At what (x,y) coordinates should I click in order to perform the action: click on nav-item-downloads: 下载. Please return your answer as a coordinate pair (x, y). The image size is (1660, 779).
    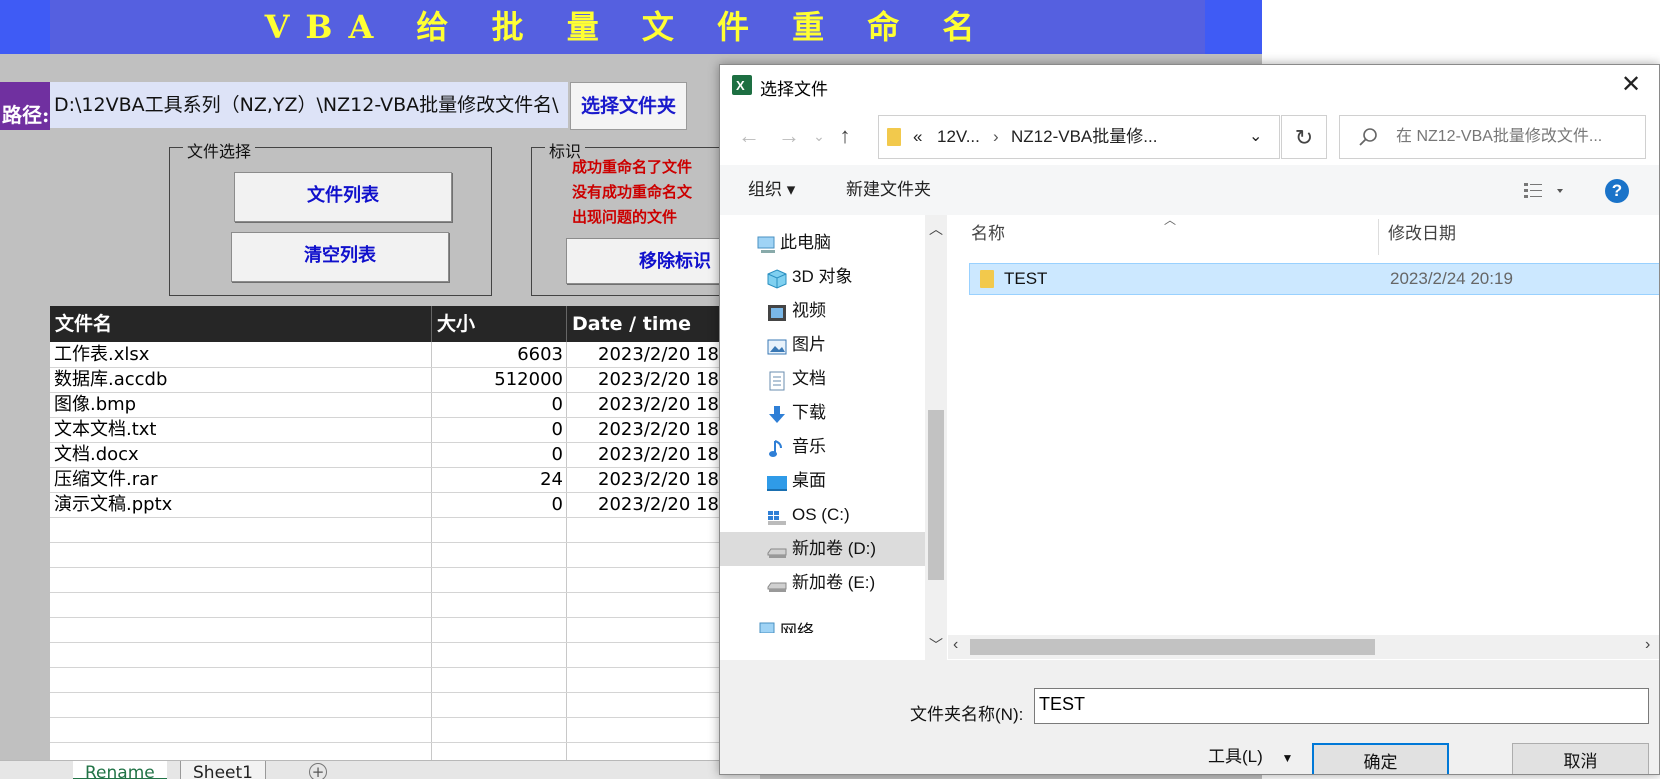
    Looking at the image, I should click on (822, 413).